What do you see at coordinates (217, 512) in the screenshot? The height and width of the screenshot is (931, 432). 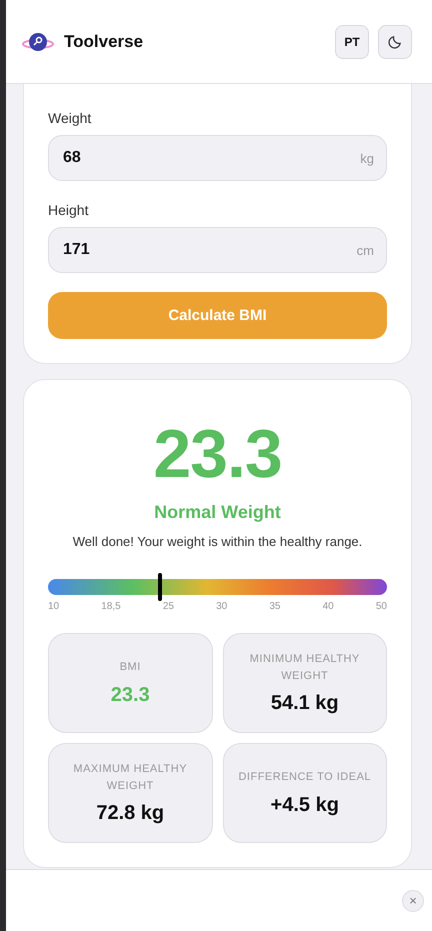 I see `bmi-category: Normal Weight` at bounding box center [217, 512].